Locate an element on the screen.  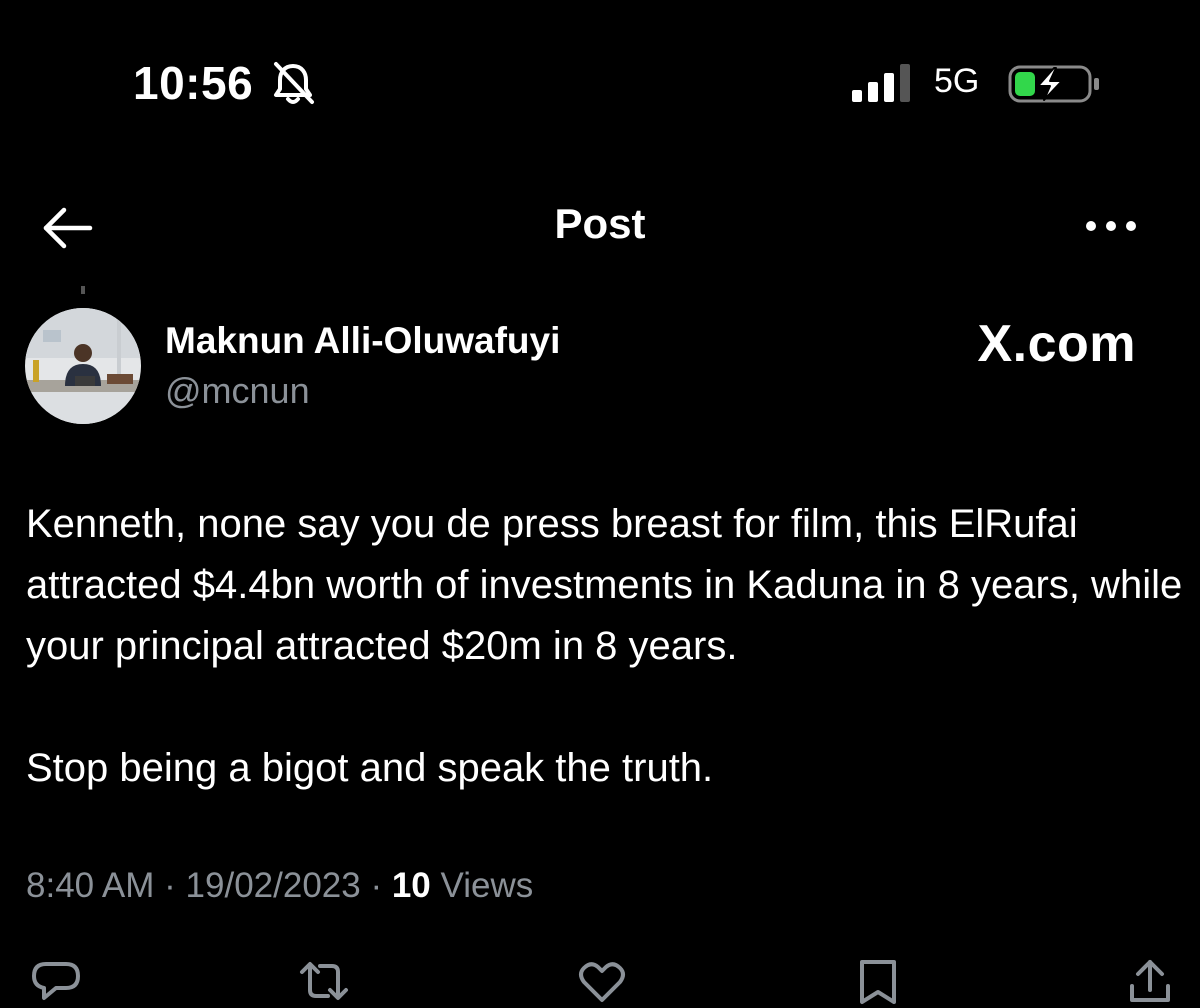
post-paragraph: Stop being a bigot and speak the truth. is located at coordinates (370, 768).